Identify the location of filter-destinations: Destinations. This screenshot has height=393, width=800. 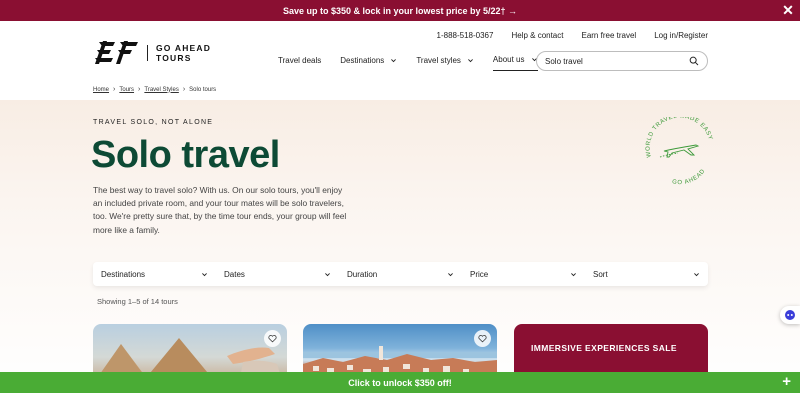
(154, 274).